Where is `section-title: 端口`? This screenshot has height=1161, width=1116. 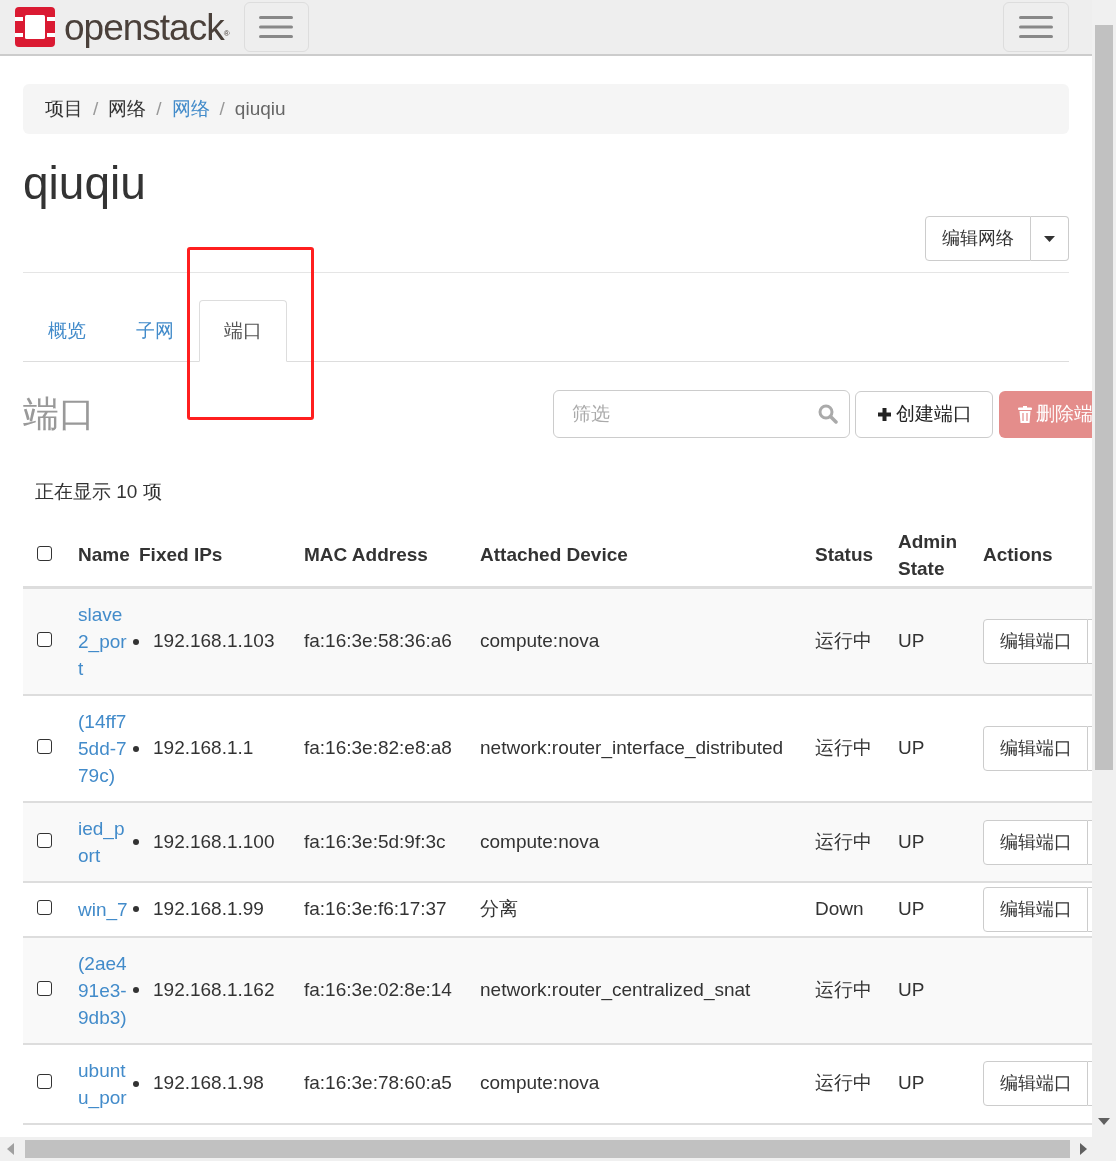
section-title: 端口 is located at coordinates (59, 414).